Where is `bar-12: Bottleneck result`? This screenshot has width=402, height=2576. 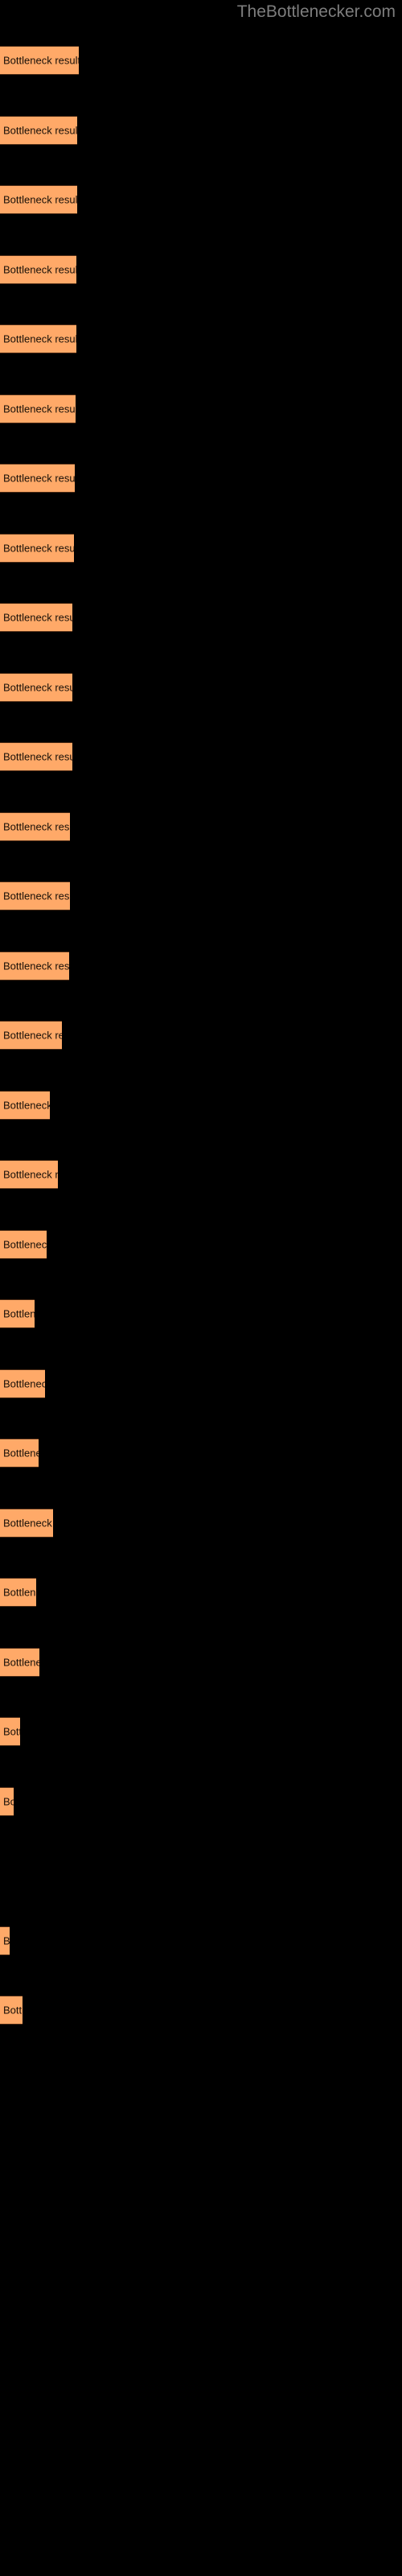 bar-12: Bottleneck result is located at coordinates (35, 826).